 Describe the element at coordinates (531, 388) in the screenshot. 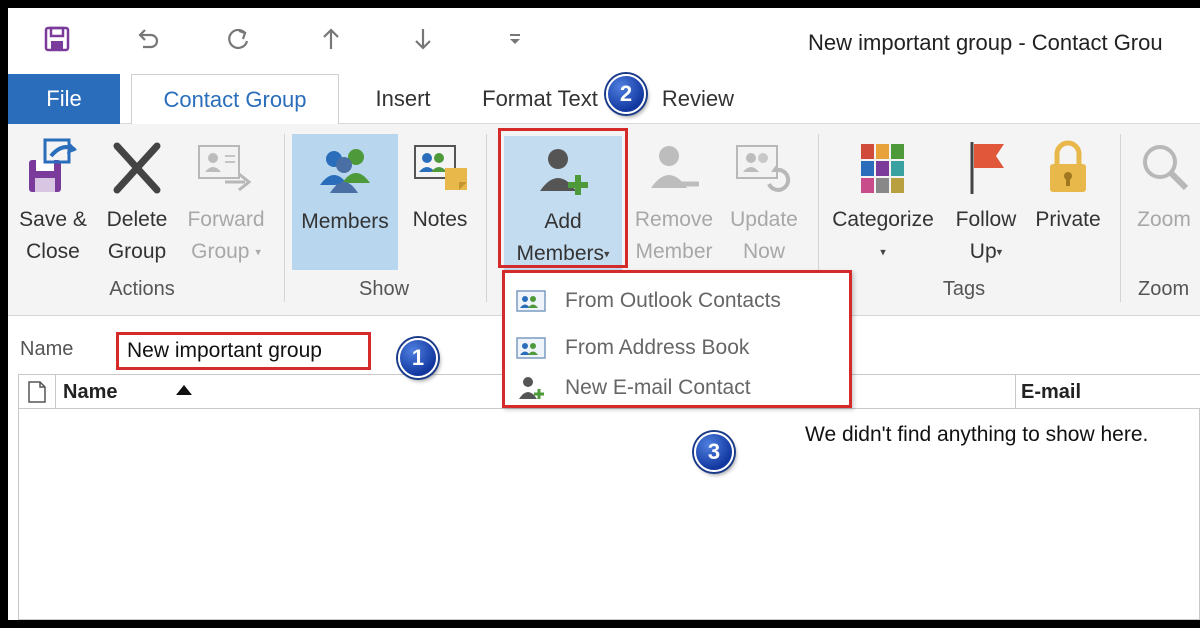

I see `new-contact-icon` at that location.